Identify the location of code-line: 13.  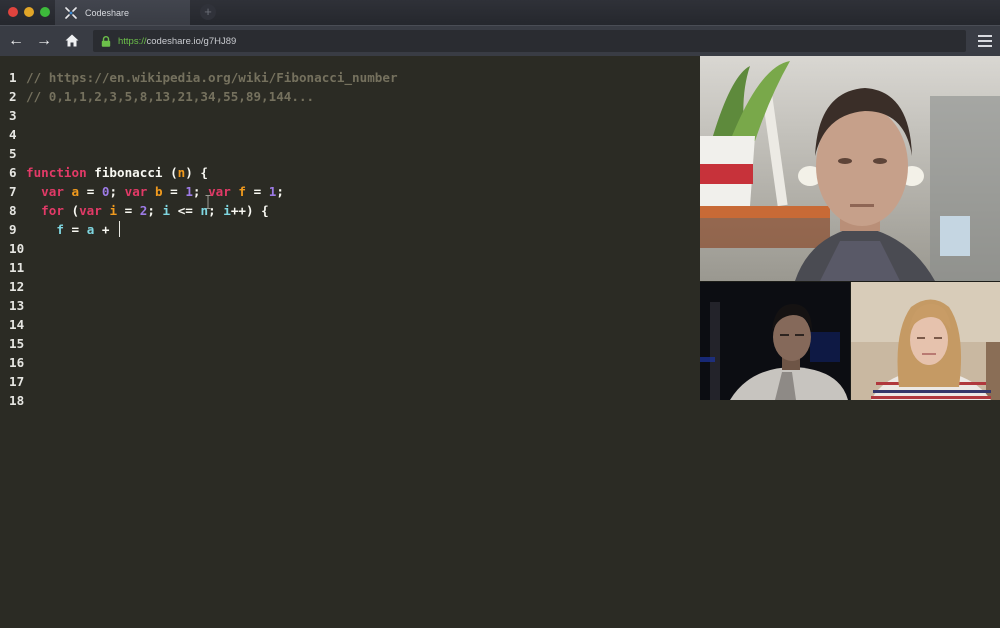
(13, 305).